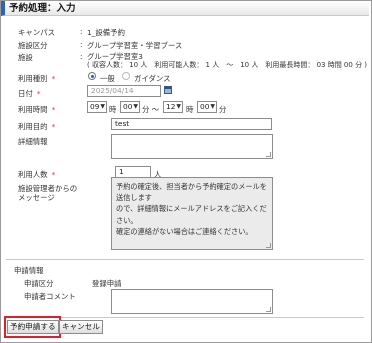 This screenshot has width=372, height=343. I want to click on submit-reservation-button: 予約申請する, so click(33, 327).